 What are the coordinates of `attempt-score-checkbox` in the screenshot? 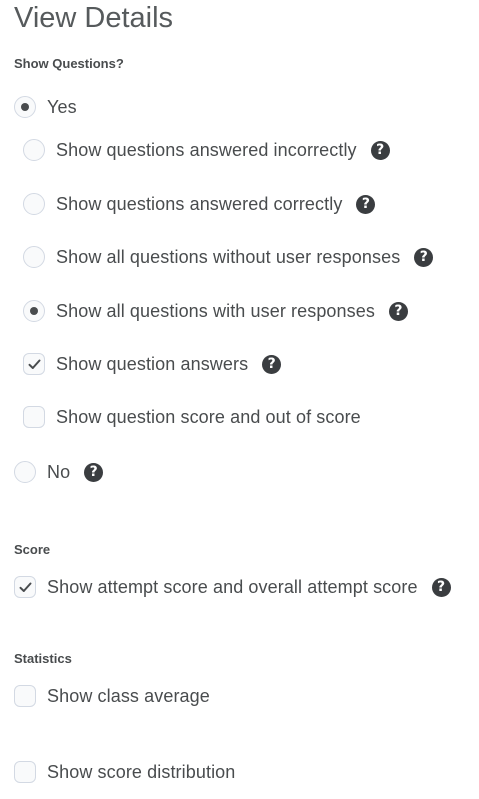 It's located at (25, 587).